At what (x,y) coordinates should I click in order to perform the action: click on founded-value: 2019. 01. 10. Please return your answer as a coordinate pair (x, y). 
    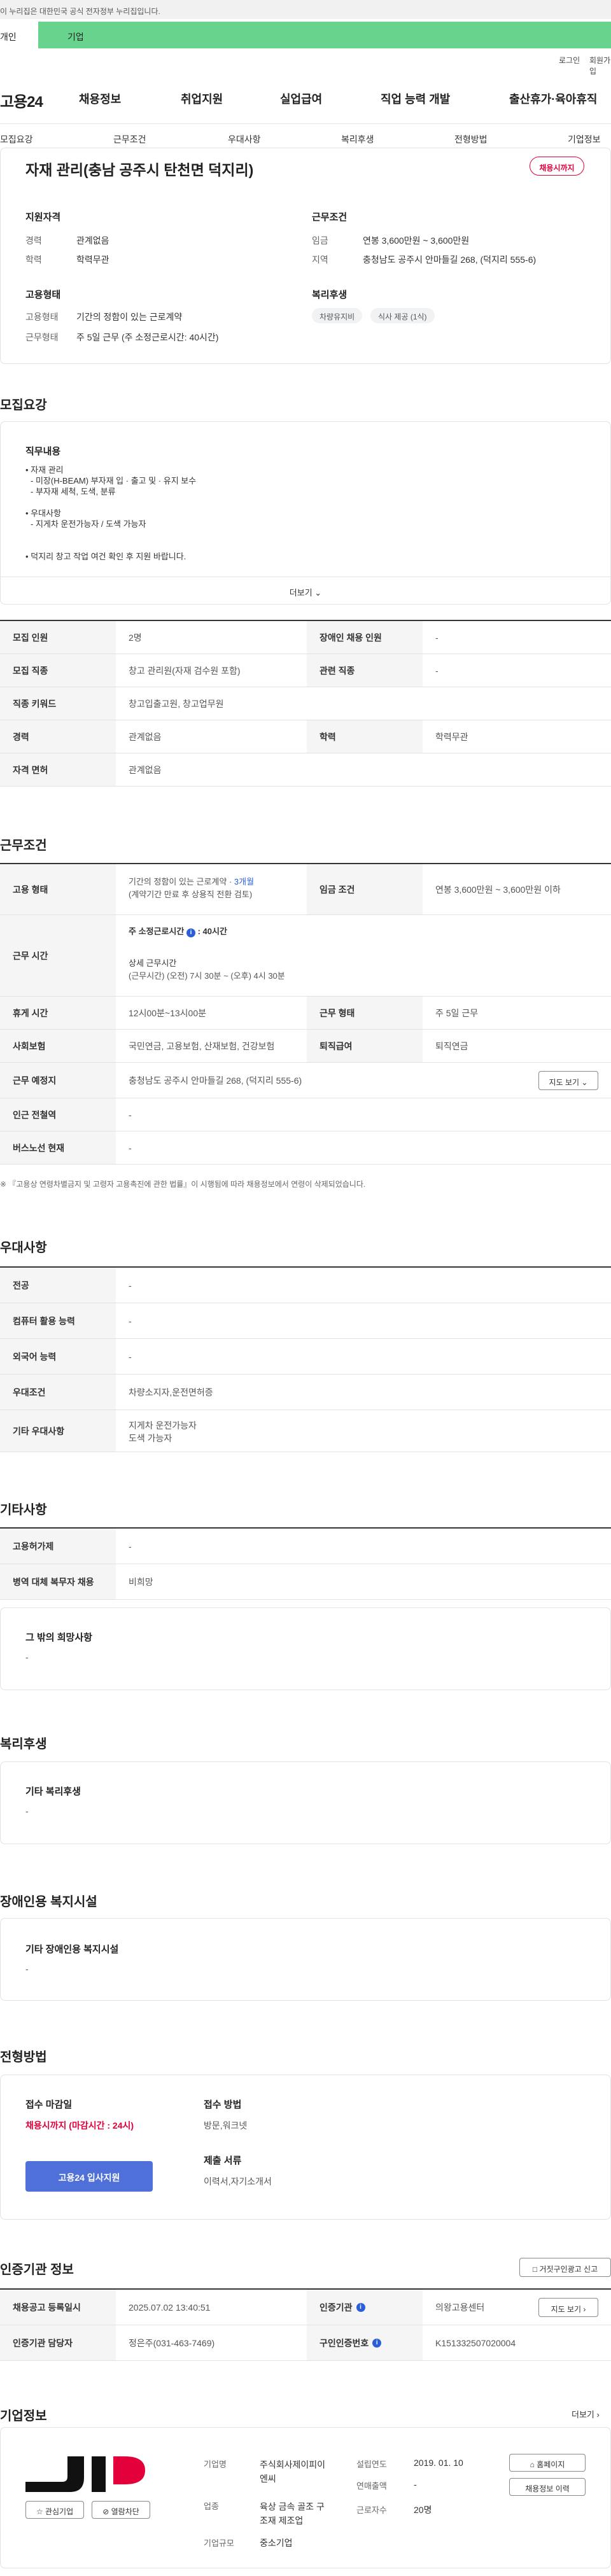
    Looking at the image, I should click on (438, 2463).